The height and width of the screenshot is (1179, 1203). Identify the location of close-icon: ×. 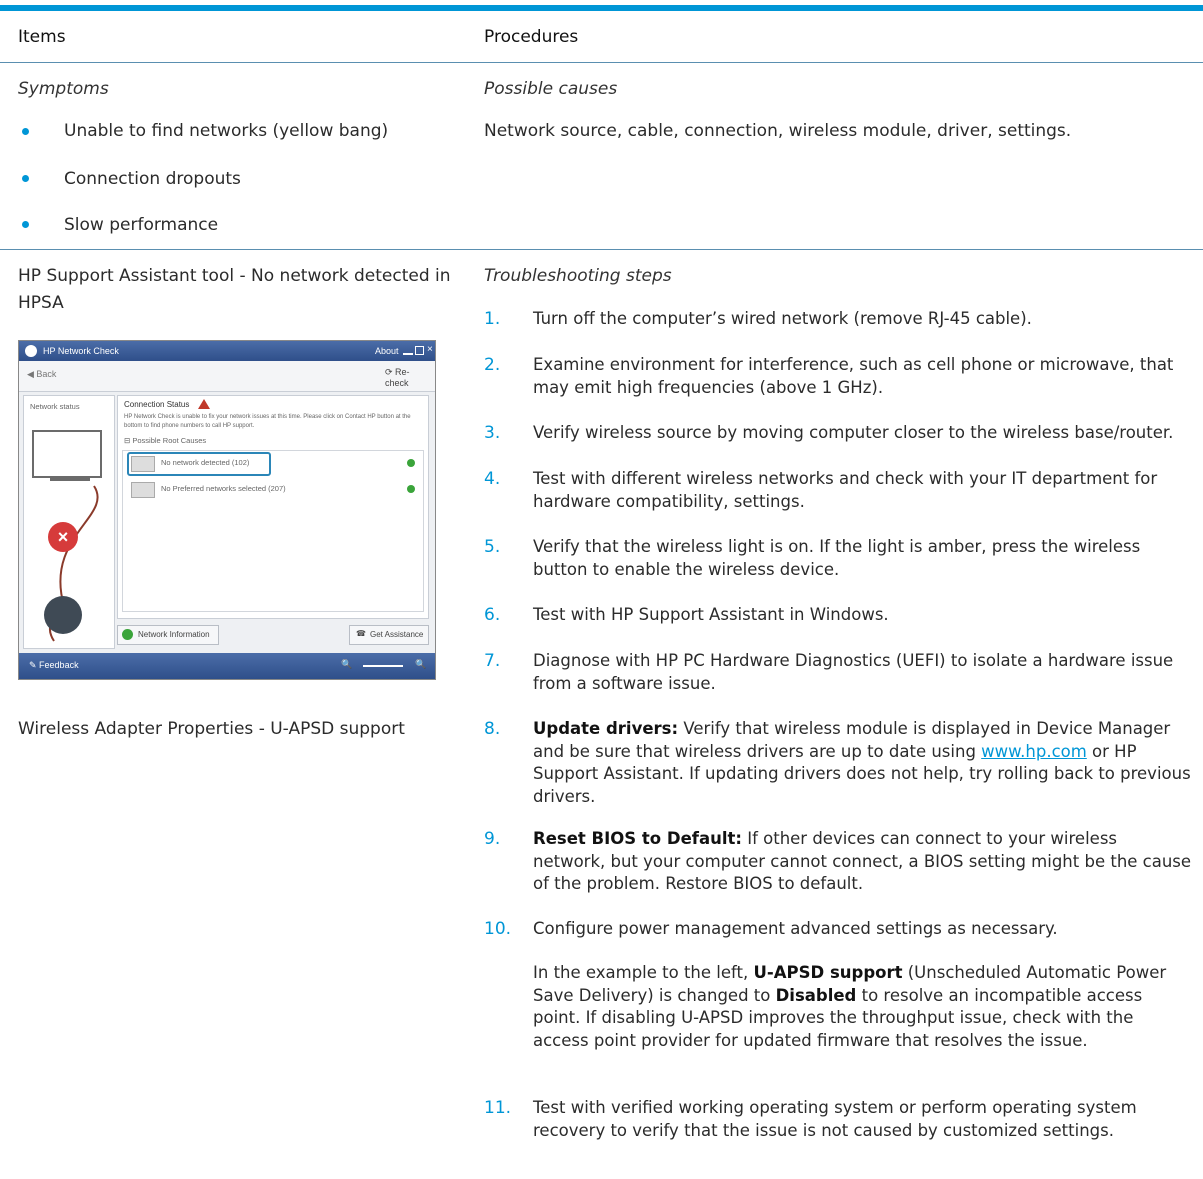
(430, 349).